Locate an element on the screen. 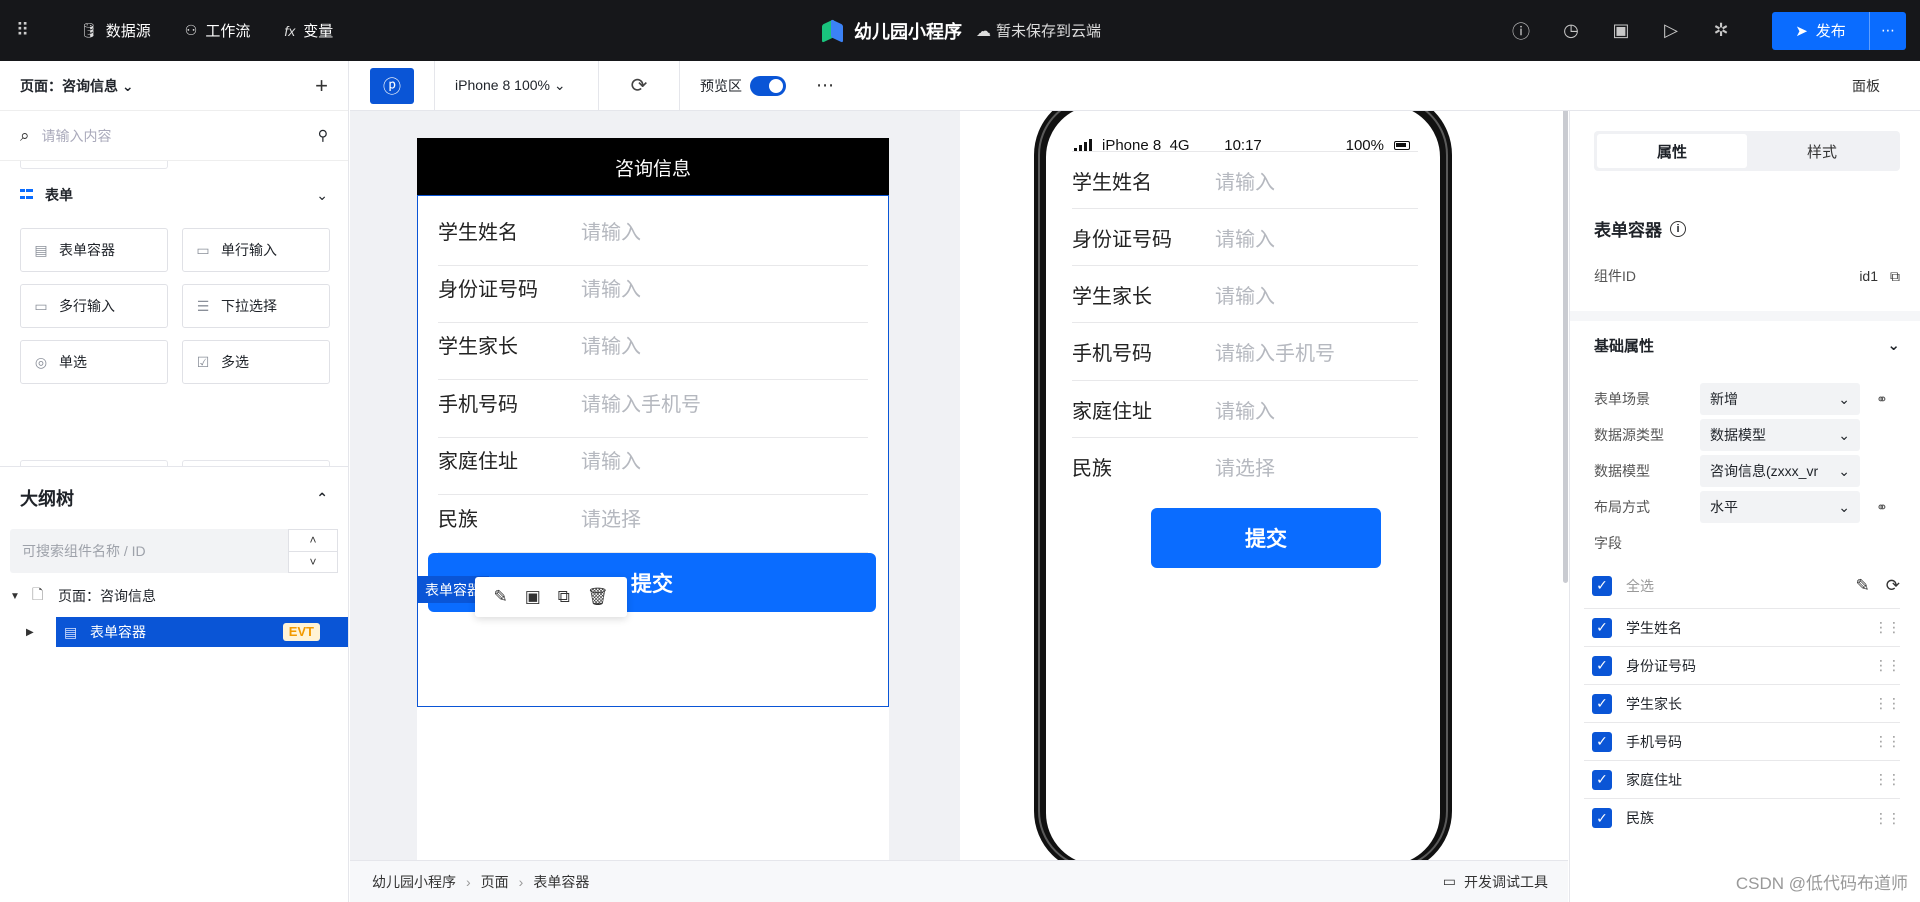 Image resolution: width=1920 pixels, height=902 pixels. component-checkbox: ☑ 多选 is located at coordinates (256, 362).